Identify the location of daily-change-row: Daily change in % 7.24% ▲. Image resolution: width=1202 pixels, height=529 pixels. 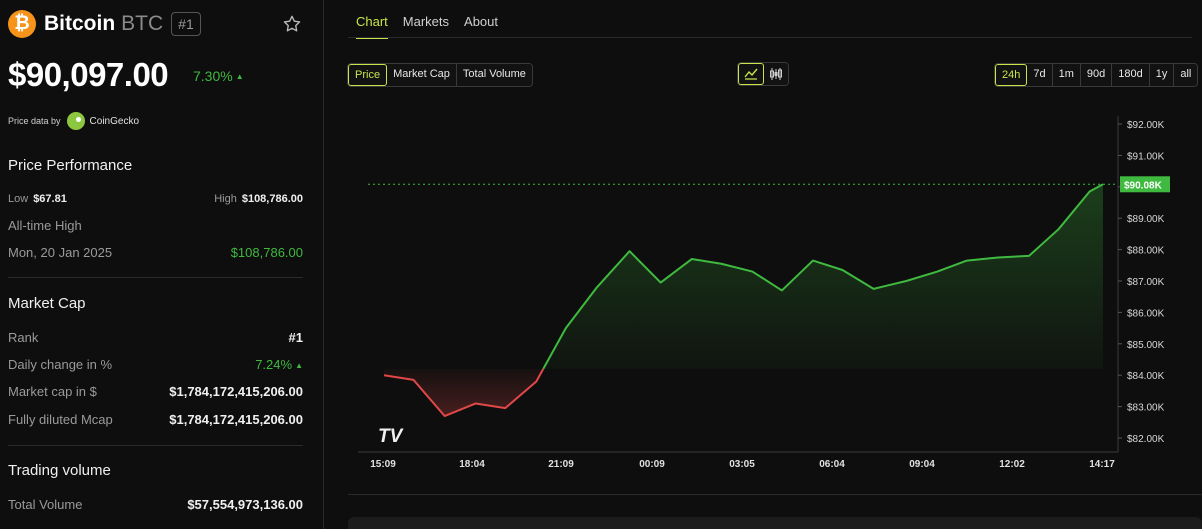
(155, 364).